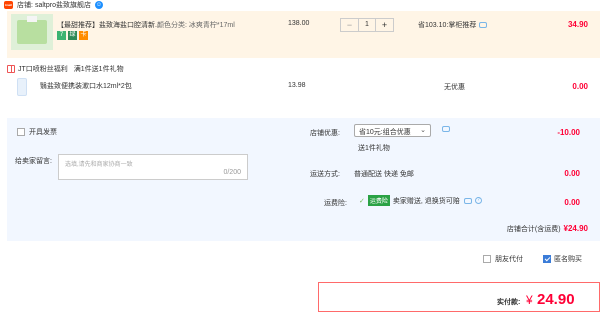 The image size is (600, 312). I want to click on currency-symbol: ¥, so click(529, 300).